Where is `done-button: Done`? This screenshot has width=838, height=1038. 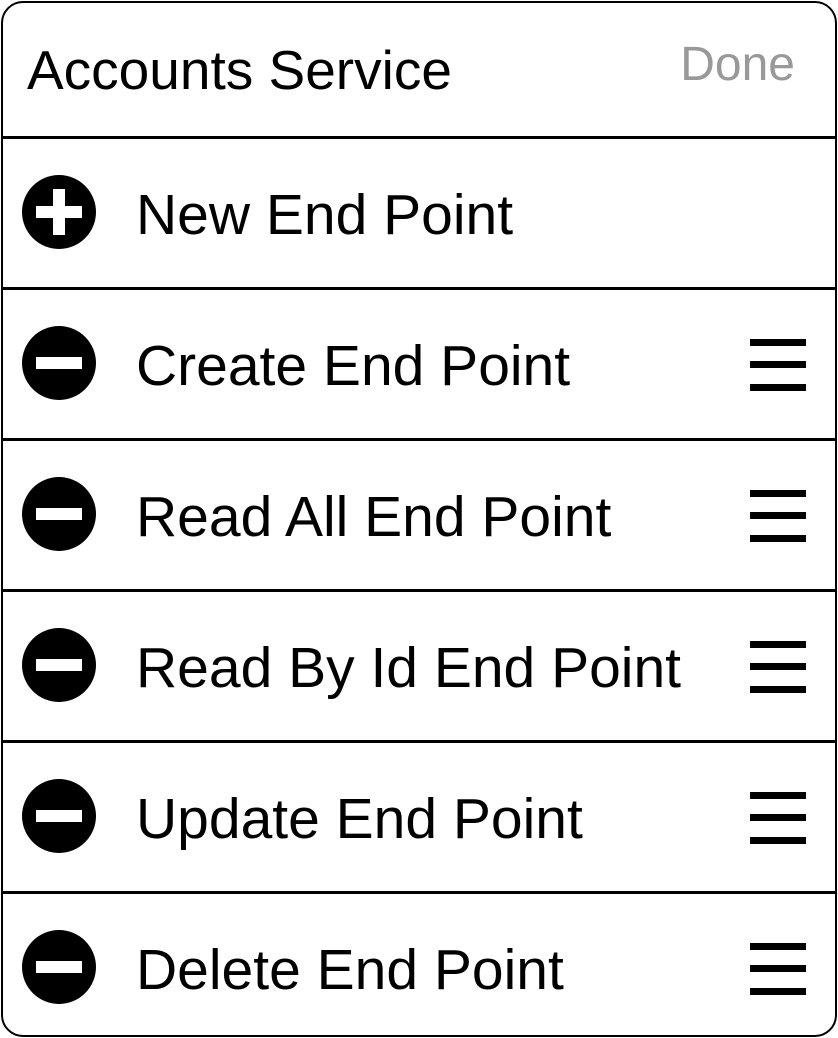 done-button: Done is located at coordinates (737, 65).